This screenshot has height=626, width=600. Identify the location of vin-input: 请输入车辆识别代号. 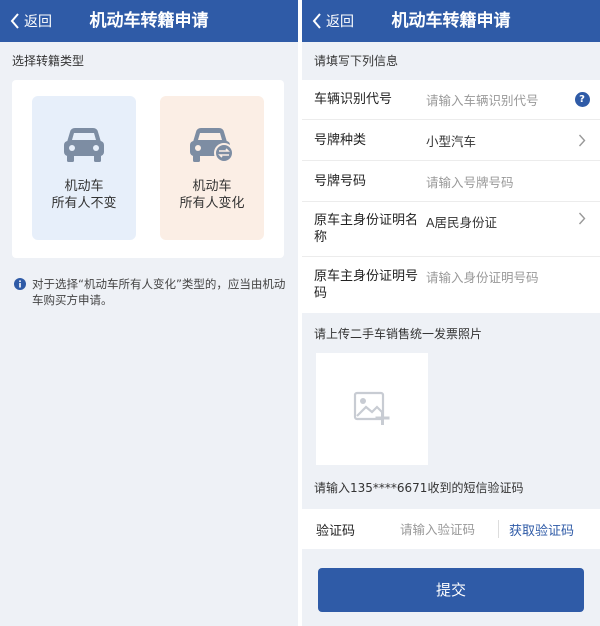
(500, 99).